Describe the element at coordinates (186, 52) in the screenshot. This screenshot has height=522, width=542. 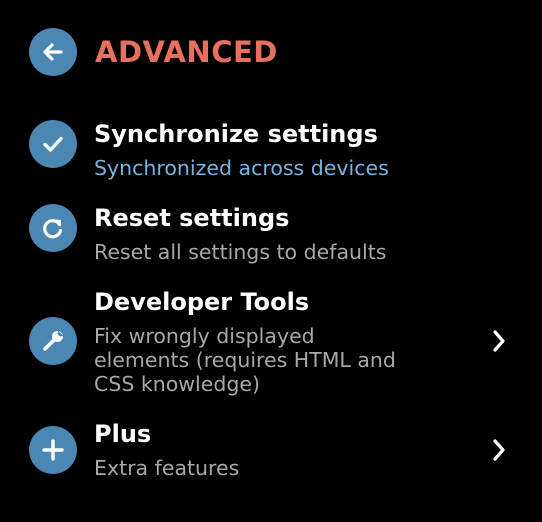
I see `page-title: ADVANCED` at that location.